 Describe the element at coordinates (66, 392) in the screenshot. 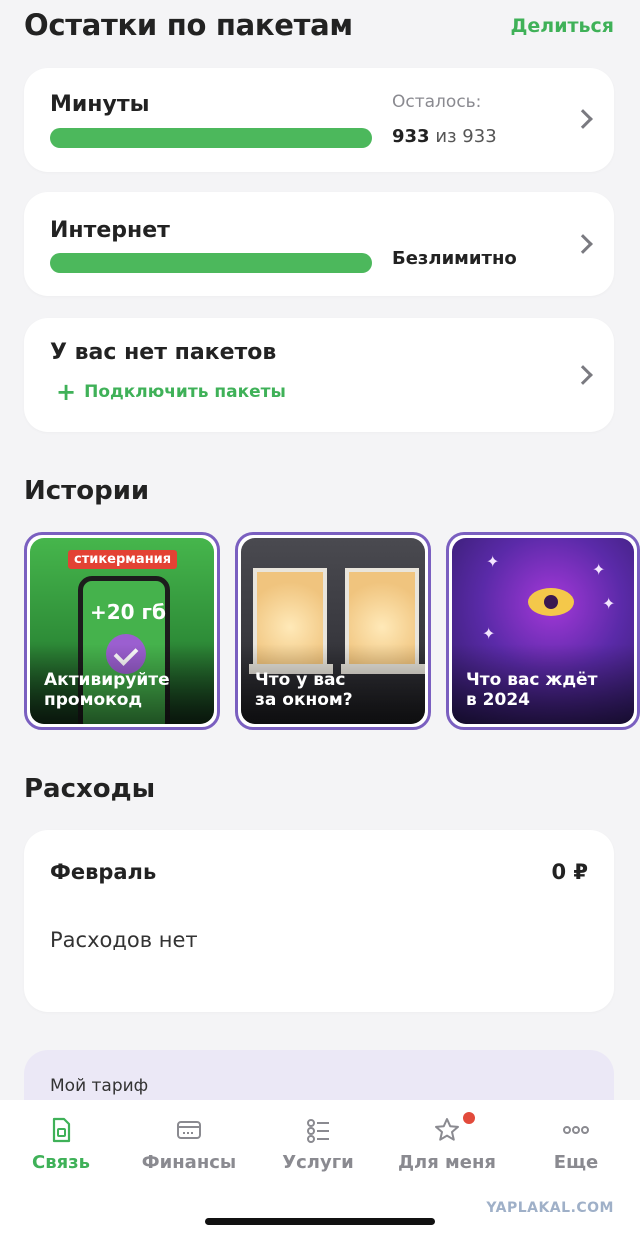

I see `plus-icon: +` at that location.